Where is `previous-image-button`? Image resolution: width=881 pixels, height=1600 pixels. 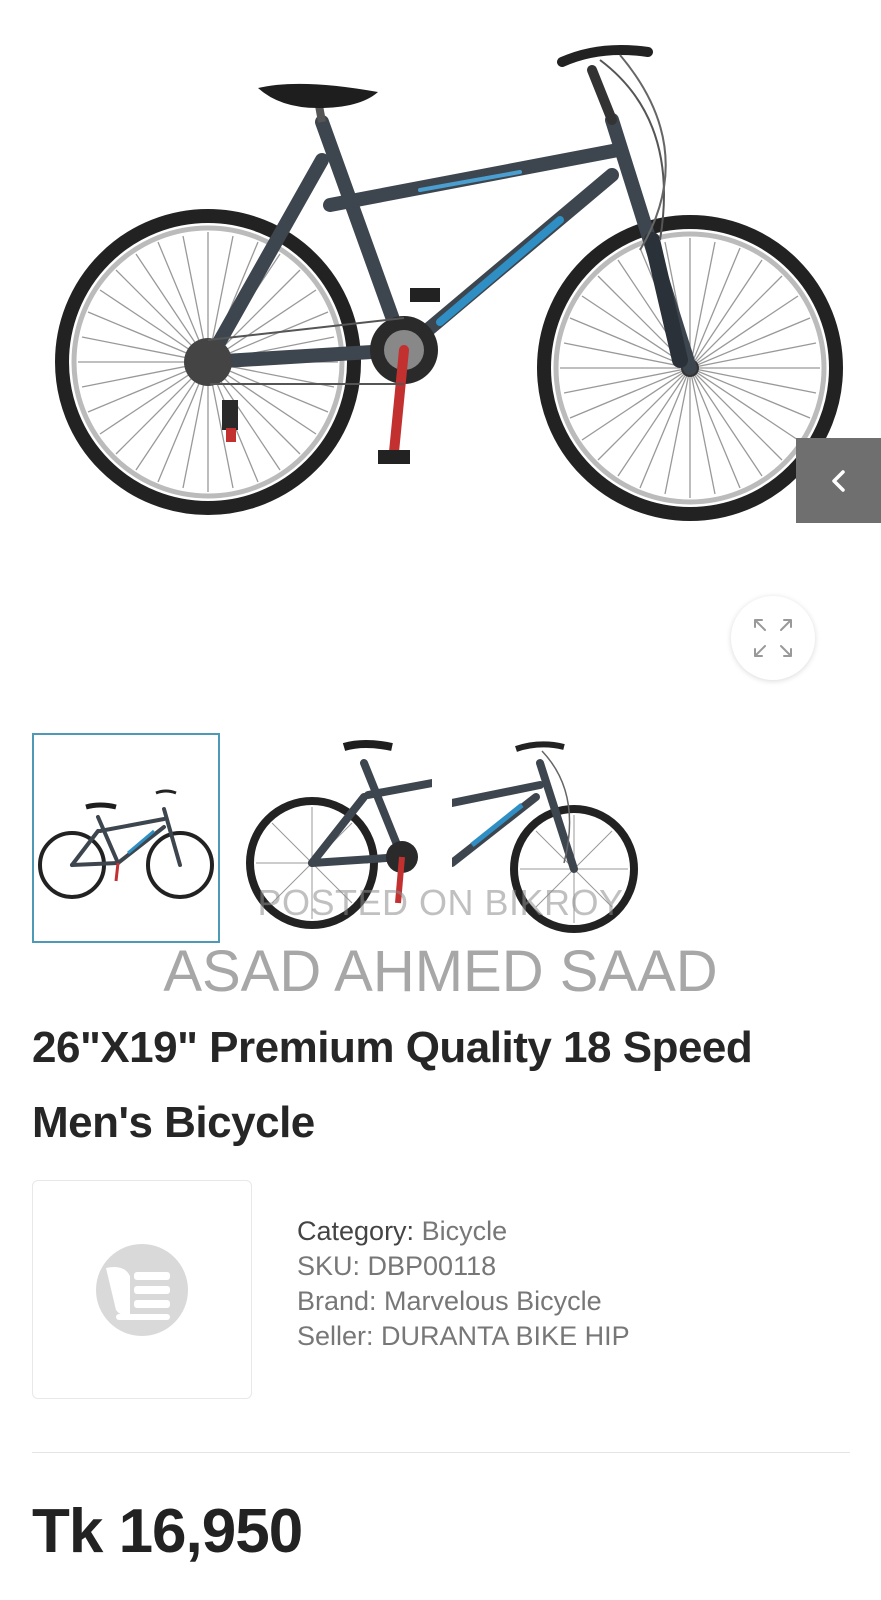 previous-image-button is located at coordinates (838, 480).